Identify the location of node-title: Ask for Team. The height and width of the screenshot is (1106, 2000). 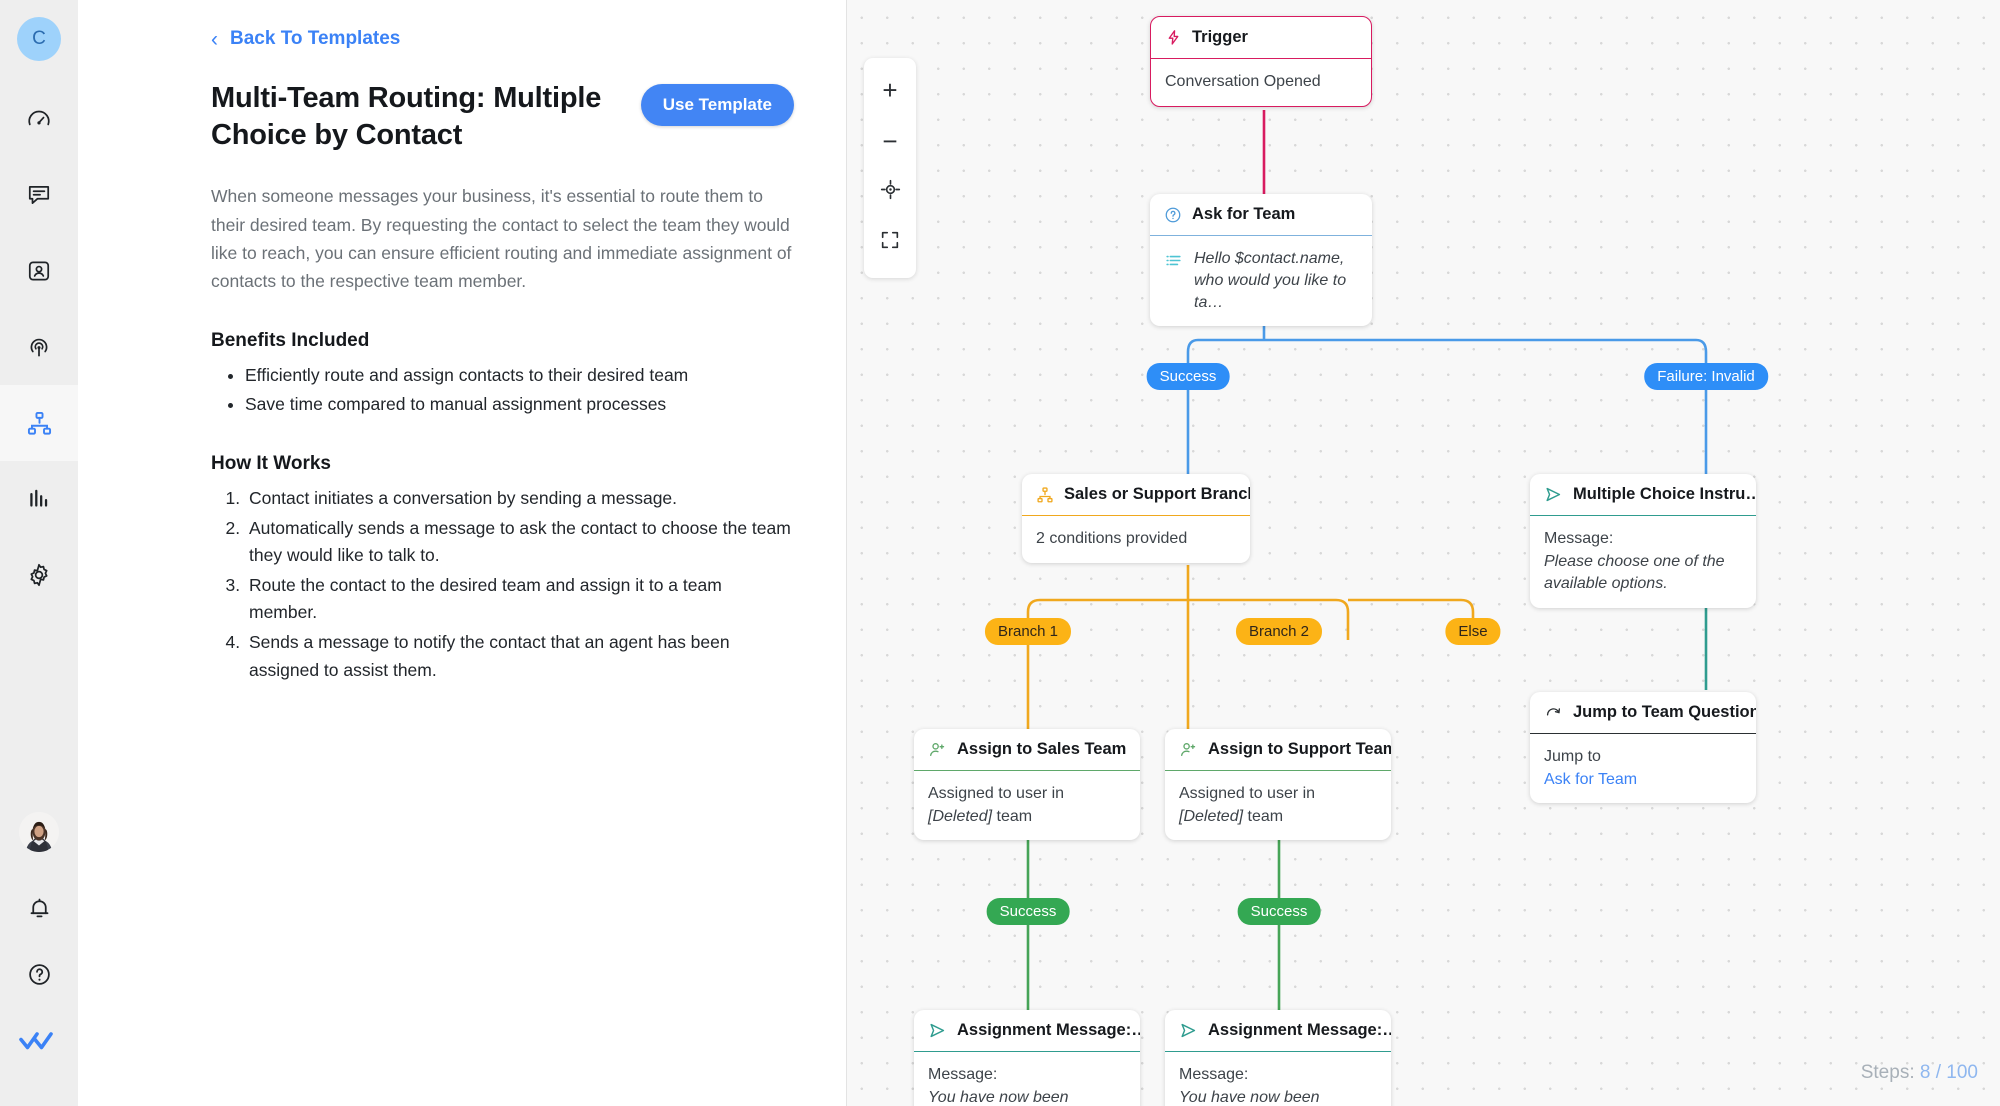
(1244, 214).